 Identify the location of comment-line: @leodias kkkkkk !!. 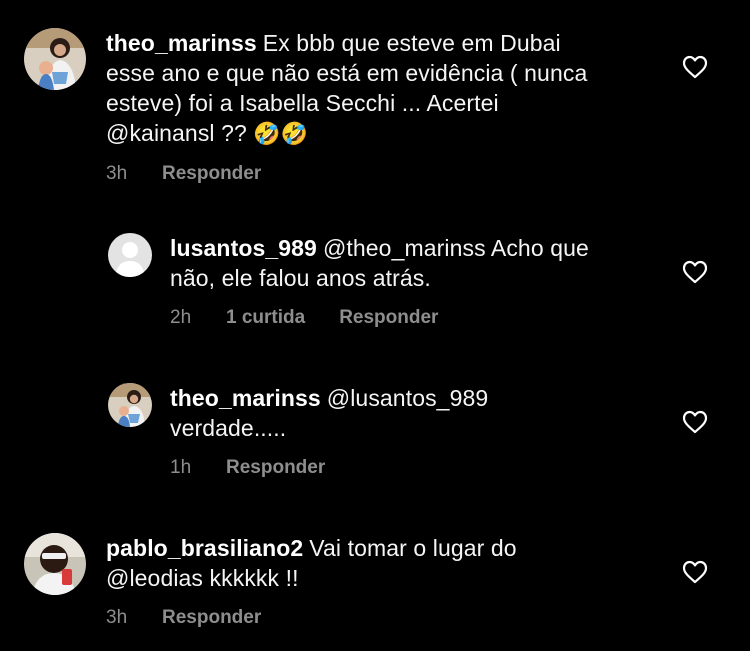
(202, 578).